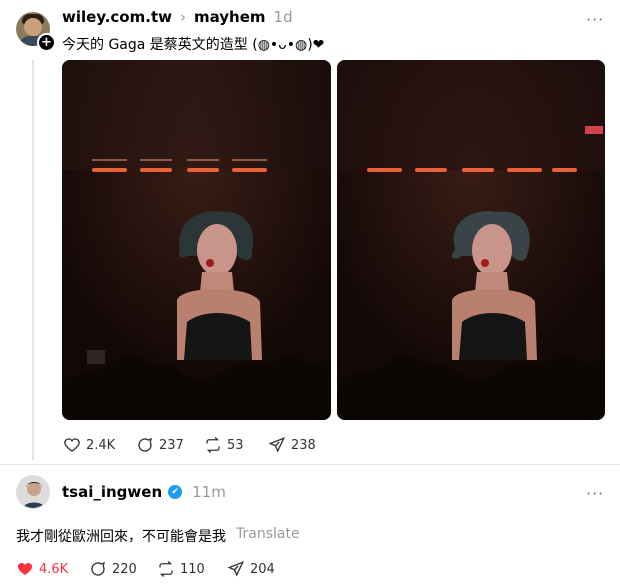 The width and height of the screenshot is (620, 588). Describe the element at coordinates (112, 492) in the screenshot. I see `post-username: tsai_ingwen` at that location.